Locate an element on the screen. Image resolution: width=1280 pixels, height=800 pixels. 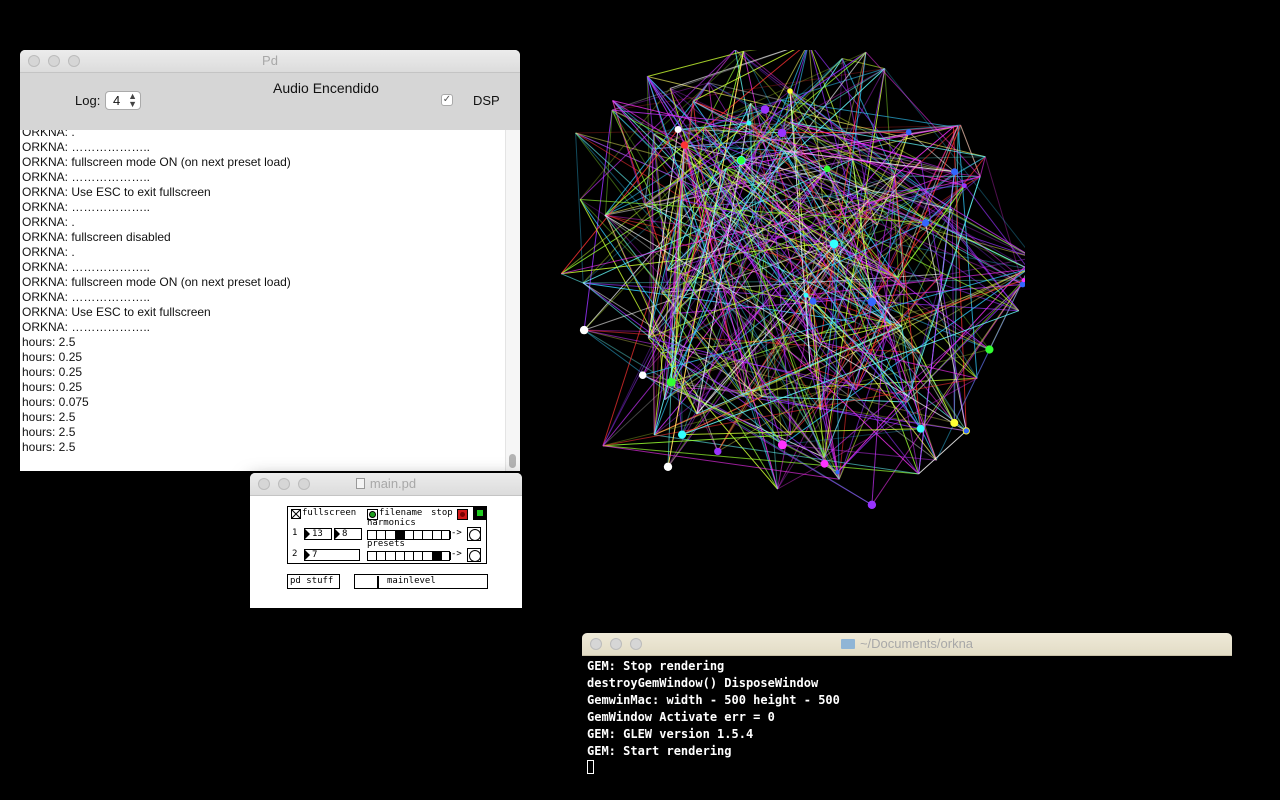
stop-dot-icon is located at coordinates (462, 514).